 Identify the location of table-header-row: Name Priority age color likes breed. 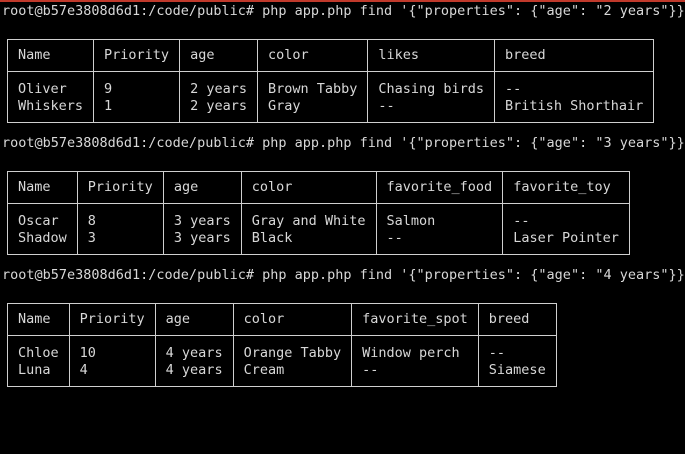
(330, 55).